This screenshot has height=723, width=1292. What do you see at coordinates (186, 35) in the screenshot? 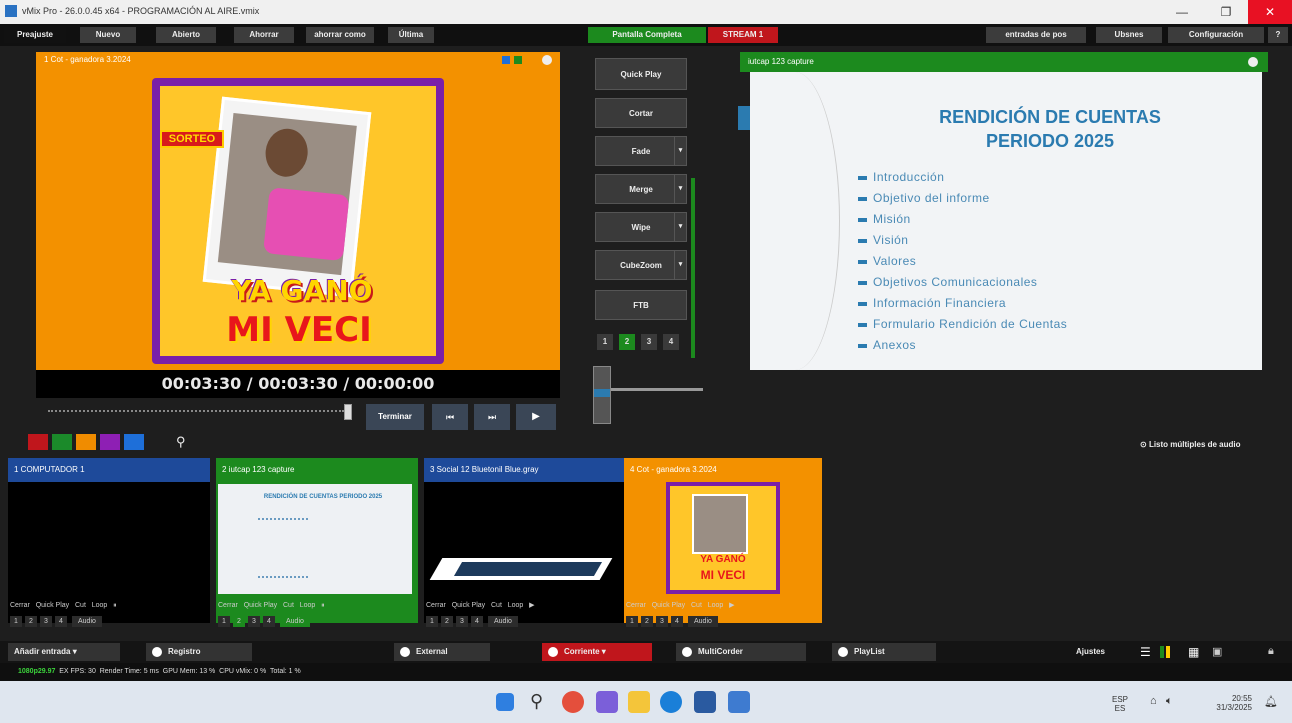
I see `menu-open: Abierto` at bounding box center [186, 35].